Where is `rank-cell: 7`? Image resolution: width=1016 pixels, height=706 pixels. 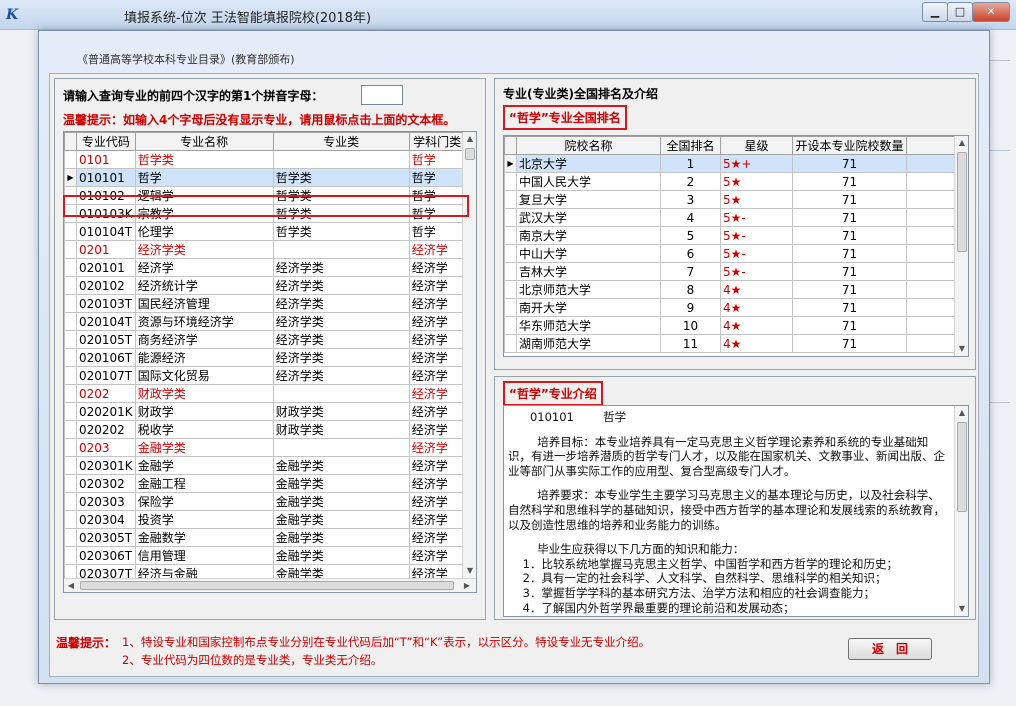 rank-cell: 7 is located at coordinates (690, 271).